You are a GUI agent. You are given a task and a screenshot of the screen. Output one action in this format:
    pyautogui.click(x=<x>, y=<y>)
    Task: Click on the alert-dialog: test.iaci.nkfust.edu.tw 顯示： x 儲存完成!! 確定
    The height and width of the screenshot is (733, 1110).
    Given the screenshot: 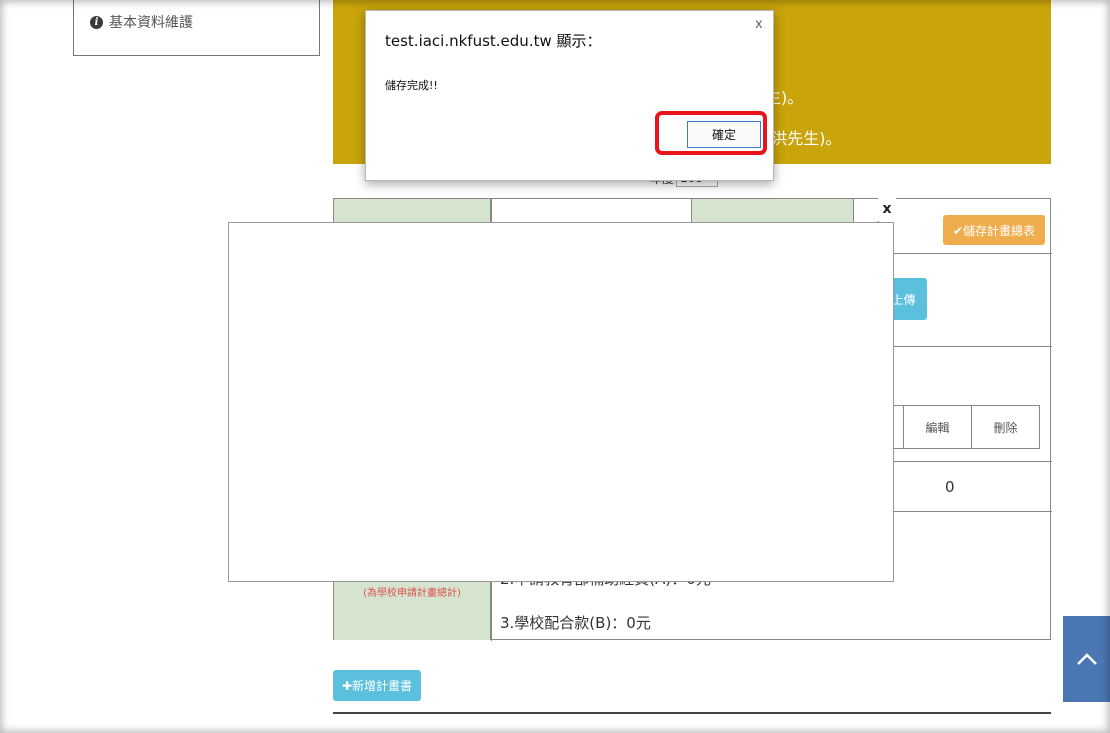 What is the action you would take?
    pyautogui.click(x=569, y=95)
    